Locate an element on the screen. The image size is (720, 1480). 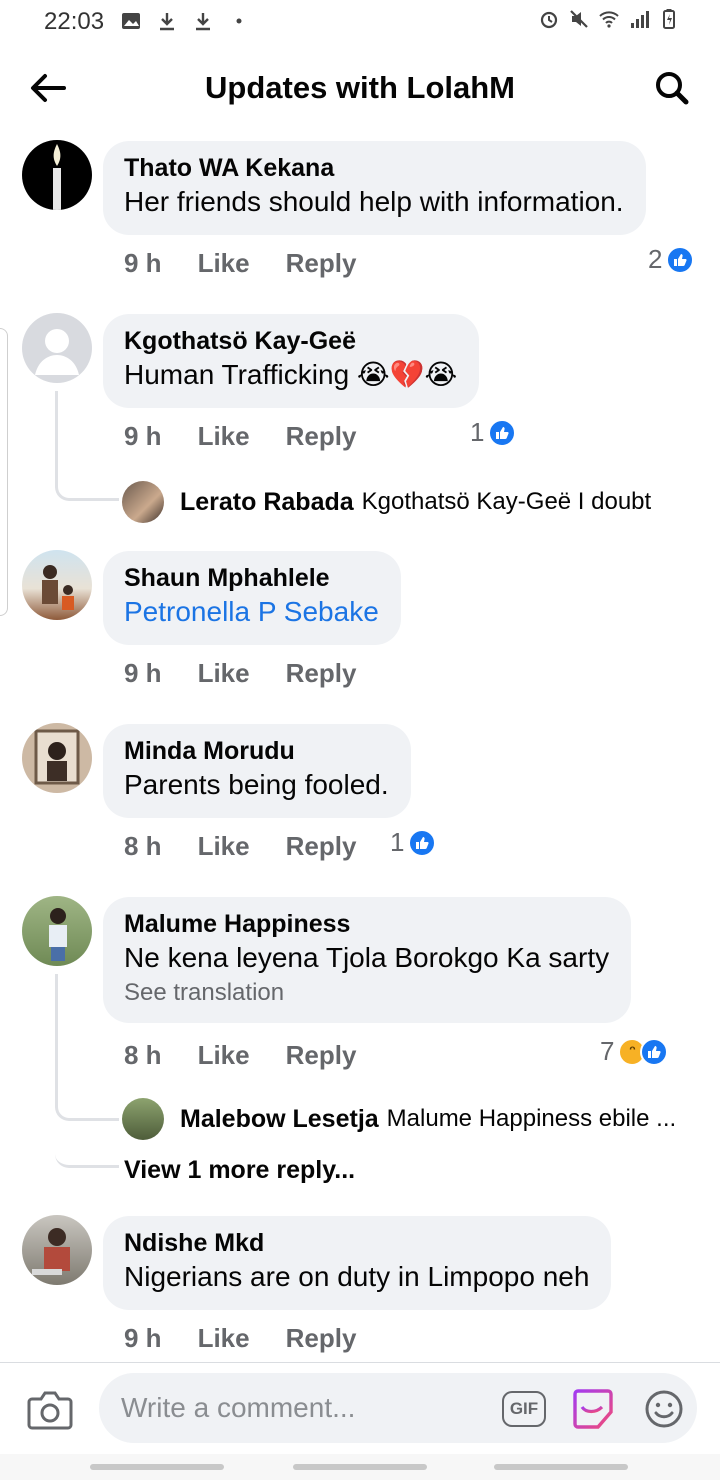
comment-author: Thato WA Kekana is located at coordinates (374, 168).